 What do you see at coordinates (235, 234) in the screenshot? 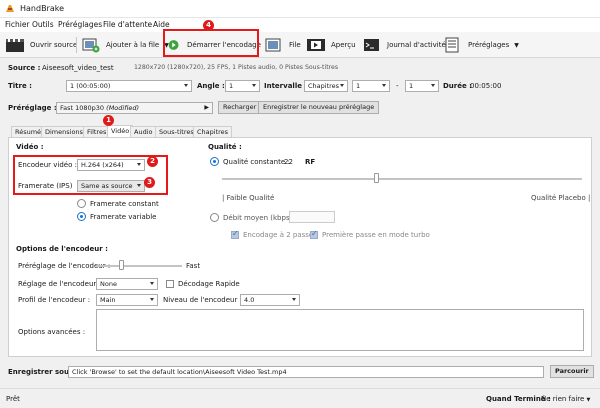
I see `two-pass-checkbox` at bounding box center [235, 234].